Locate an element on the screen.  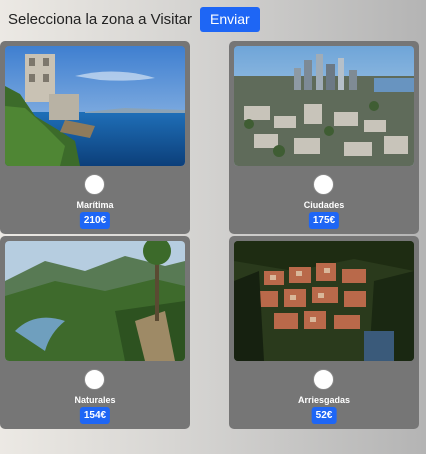
zone-photo-naturales is located at coordinates (95, 301).